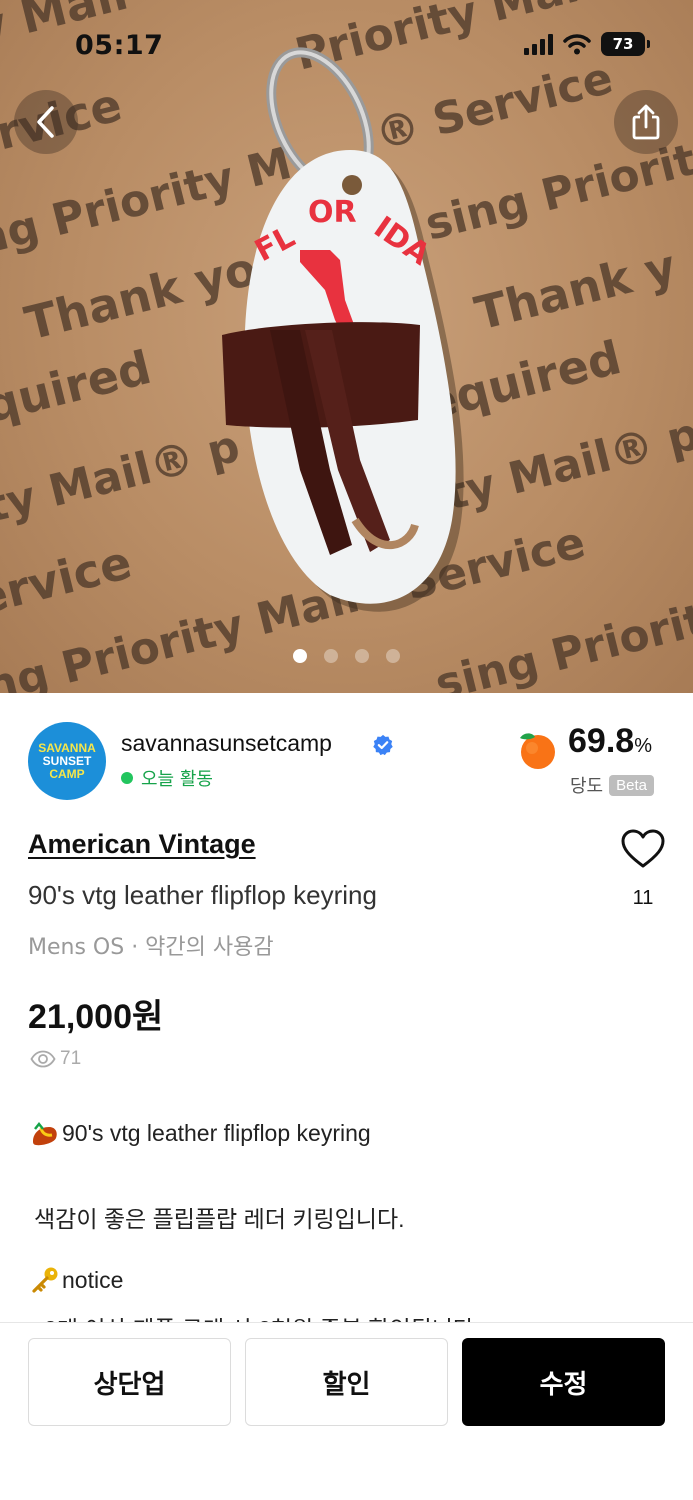  What do you see at coordinates (202, 895) in the screenshot?
I see `product-title: 90's vtg leather flipflop keyring` at bounding box center [202, 895].